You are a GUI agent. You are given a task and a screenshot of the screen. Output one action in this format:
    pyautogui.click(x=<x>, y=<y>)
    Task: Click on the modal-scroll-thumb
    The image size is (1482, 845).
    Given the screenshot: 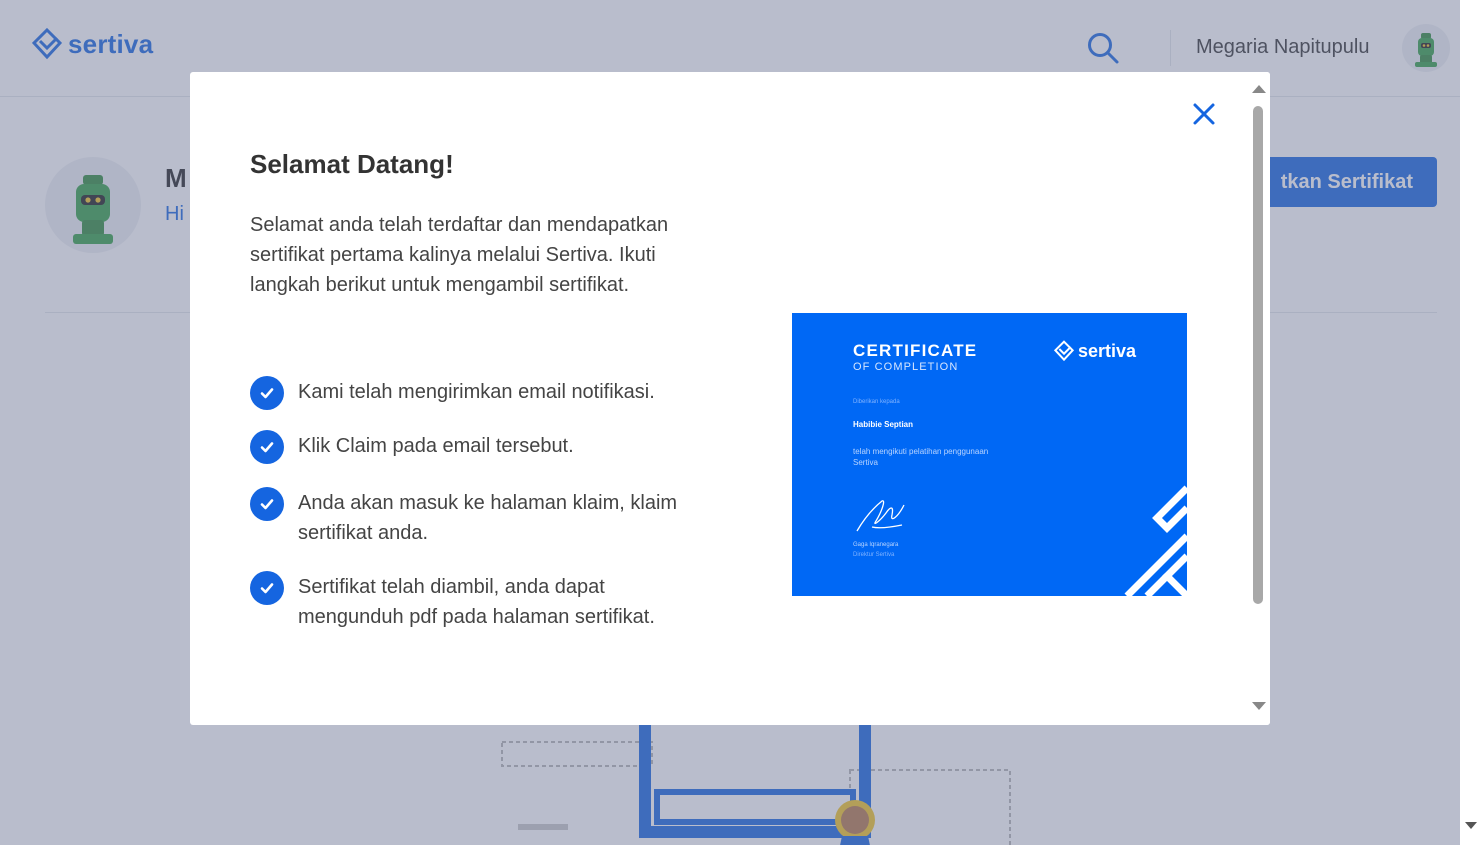 What is the action you would take?
    pyautogui.click(x=1258, y=355)
    